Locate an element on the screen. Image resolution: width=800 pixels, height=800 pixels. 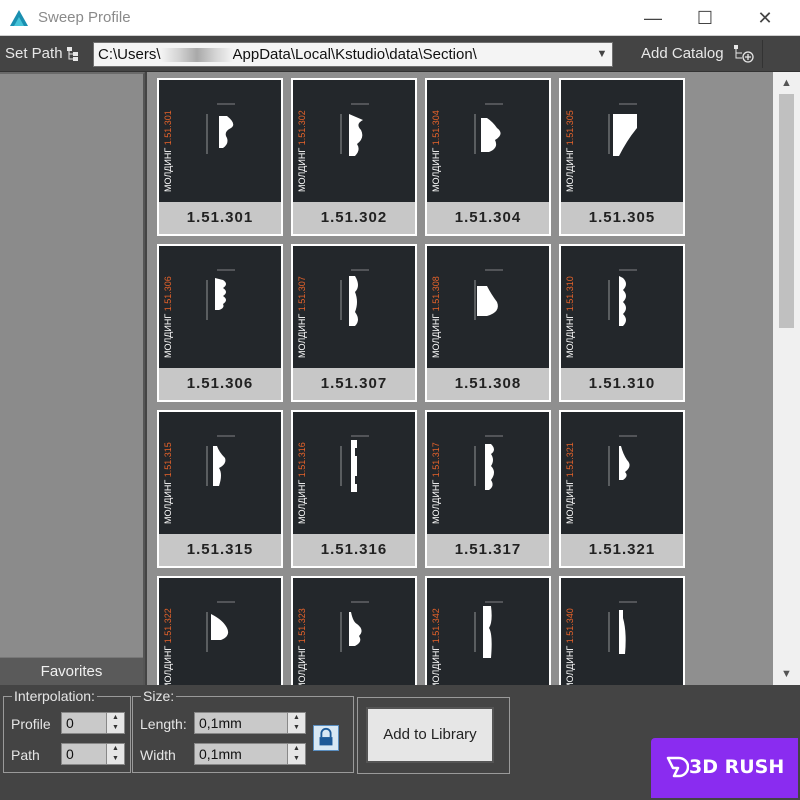
path-spinner: 0 ▲ ▼ is located at coordinates (93, 754).